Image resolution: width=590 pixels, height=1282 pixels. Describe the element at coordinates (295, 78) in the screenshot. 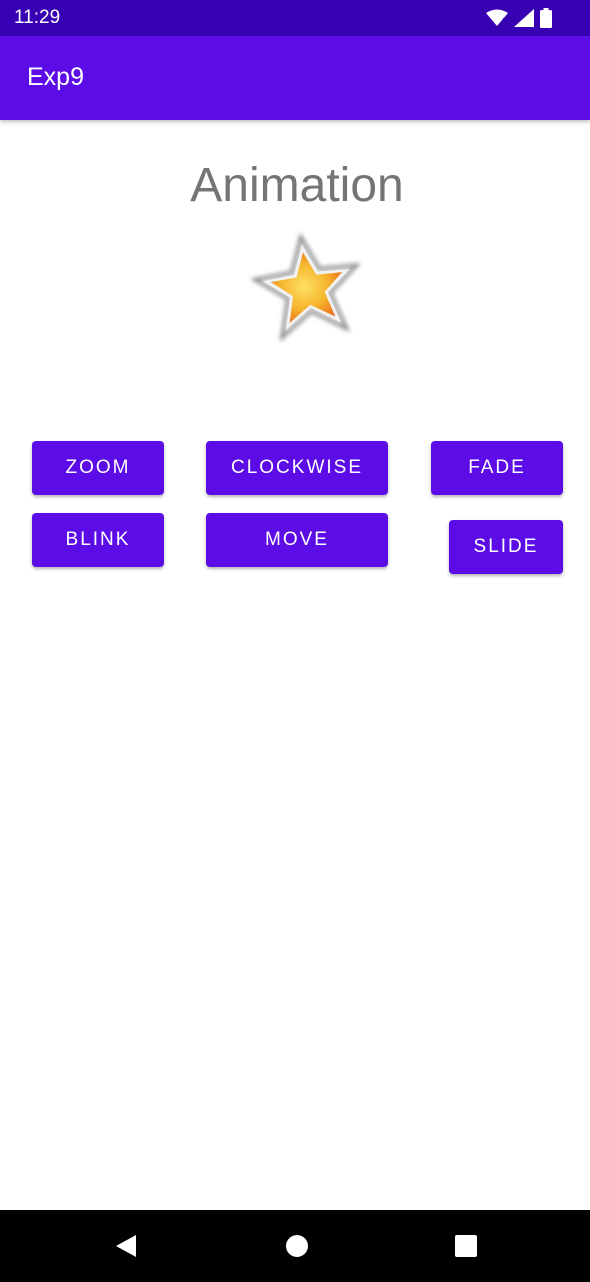

I see `app-bar: Exp9` at that location.